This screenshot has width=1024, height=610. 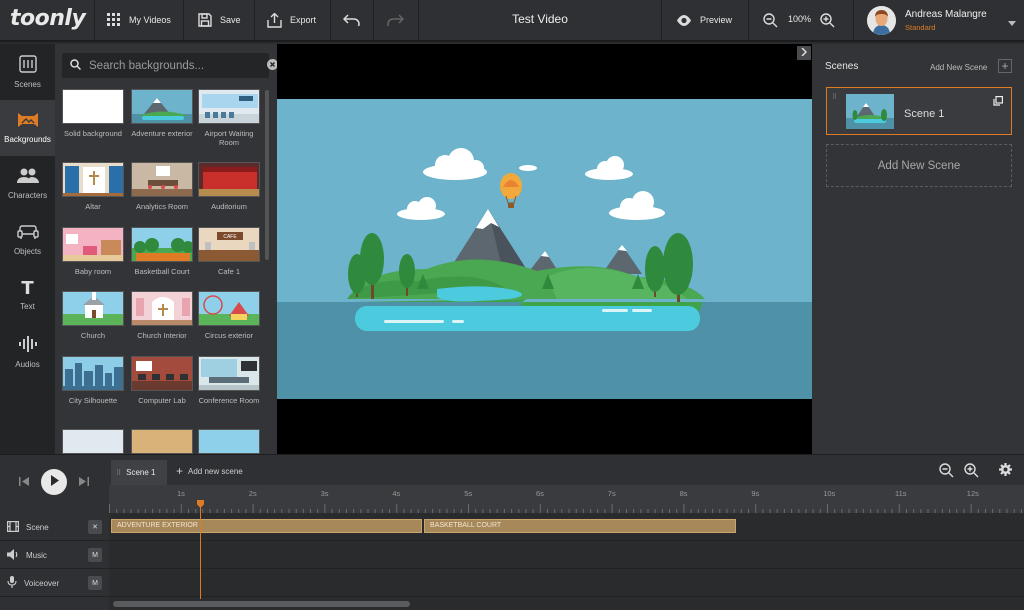 What do you see at coordinates (230, 20) in the screenshot?
I see `save-label: Save` at bounding box center [230, 20].